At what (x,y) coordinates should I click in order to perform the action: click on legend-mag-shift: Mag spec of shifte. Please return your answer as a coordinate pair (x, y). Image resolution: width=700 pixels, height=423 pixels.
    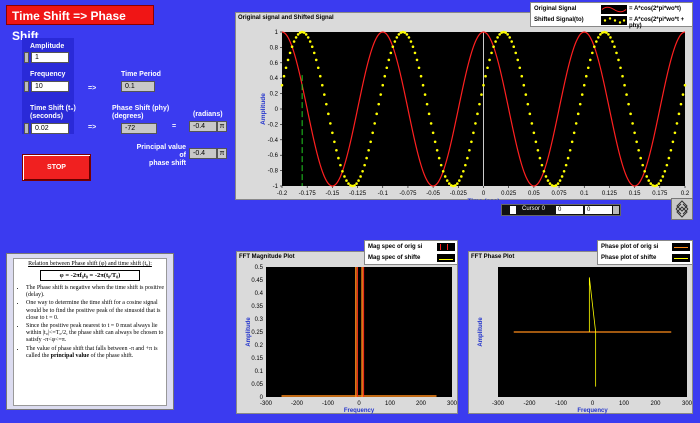
    Looking at the image, I should click on (394, 258).